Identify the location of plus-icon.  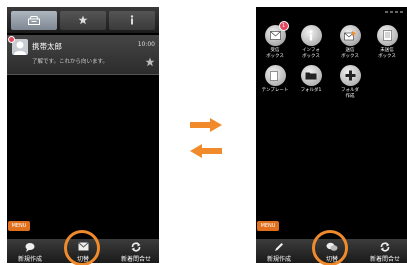
(350, 75).